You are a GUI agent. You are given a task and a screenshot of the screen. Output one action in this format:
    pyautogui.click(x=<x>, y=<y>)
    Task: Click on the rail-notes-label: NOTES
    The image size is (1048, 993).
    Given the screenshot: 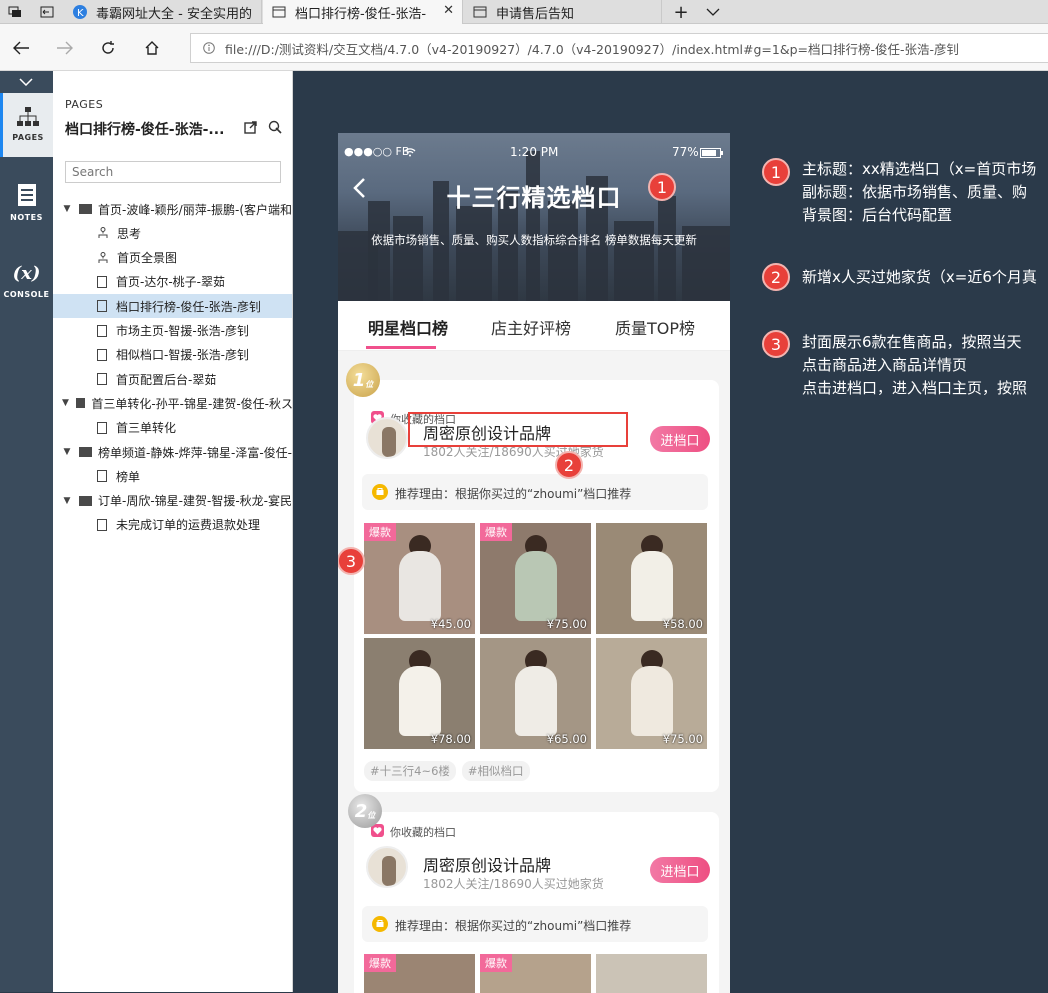 What is the action you would take?
    pyautogui.click(x=26, y=217)
    